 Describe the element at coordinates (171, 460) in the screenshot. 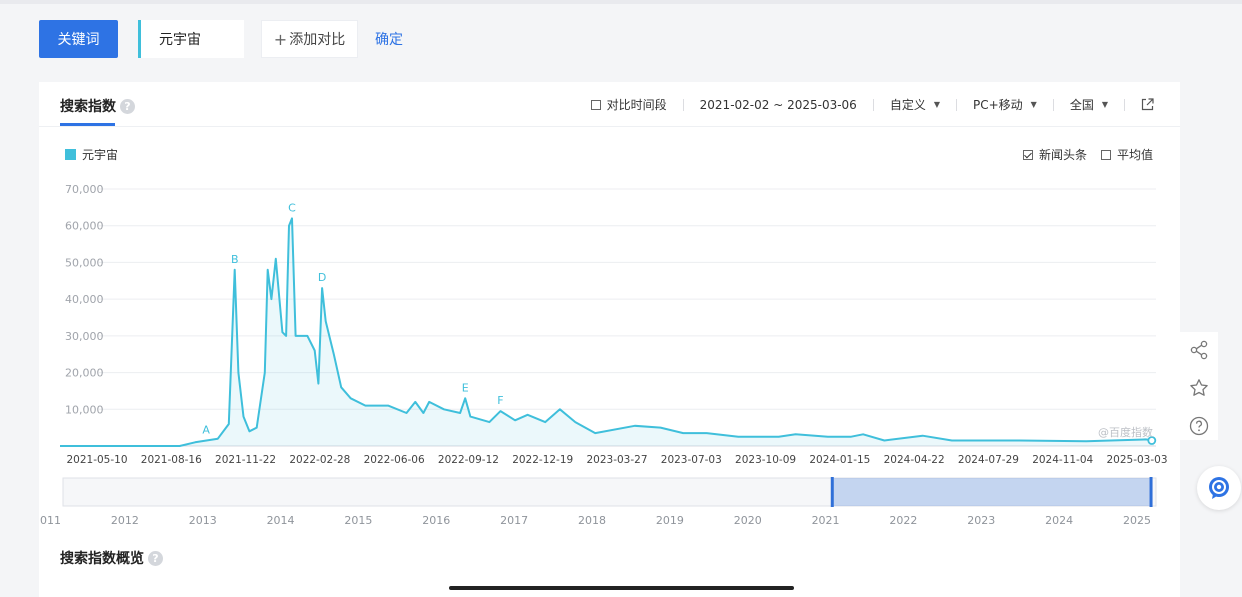

I see `x-tick-label: 2021-08-16` at that location.